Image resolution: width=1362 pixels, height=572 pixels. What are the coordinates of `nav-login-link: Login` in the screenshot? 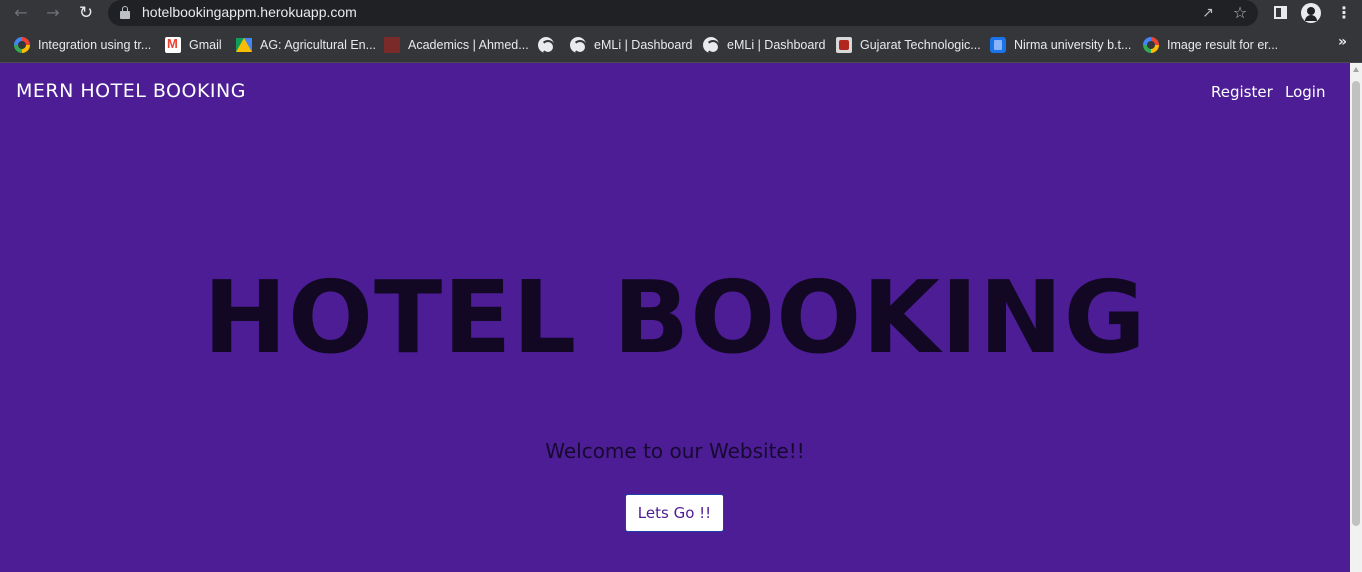 It's located at (1305, 92).